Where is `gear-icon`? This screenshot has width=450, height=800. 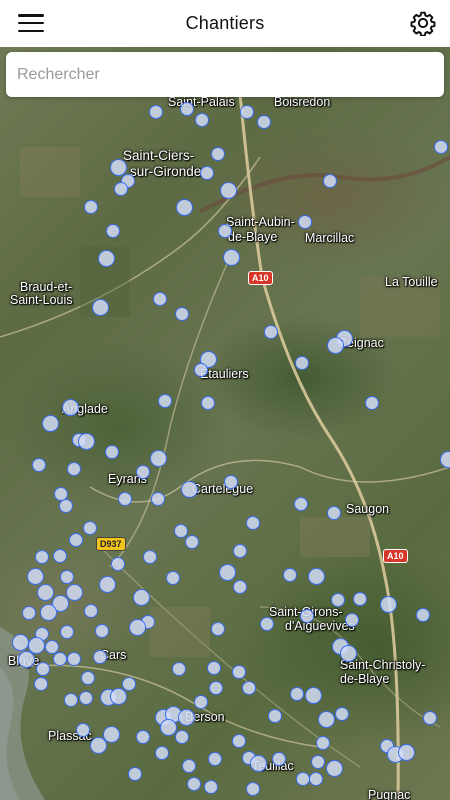
gear-icon is located at coordinates (423, 23).